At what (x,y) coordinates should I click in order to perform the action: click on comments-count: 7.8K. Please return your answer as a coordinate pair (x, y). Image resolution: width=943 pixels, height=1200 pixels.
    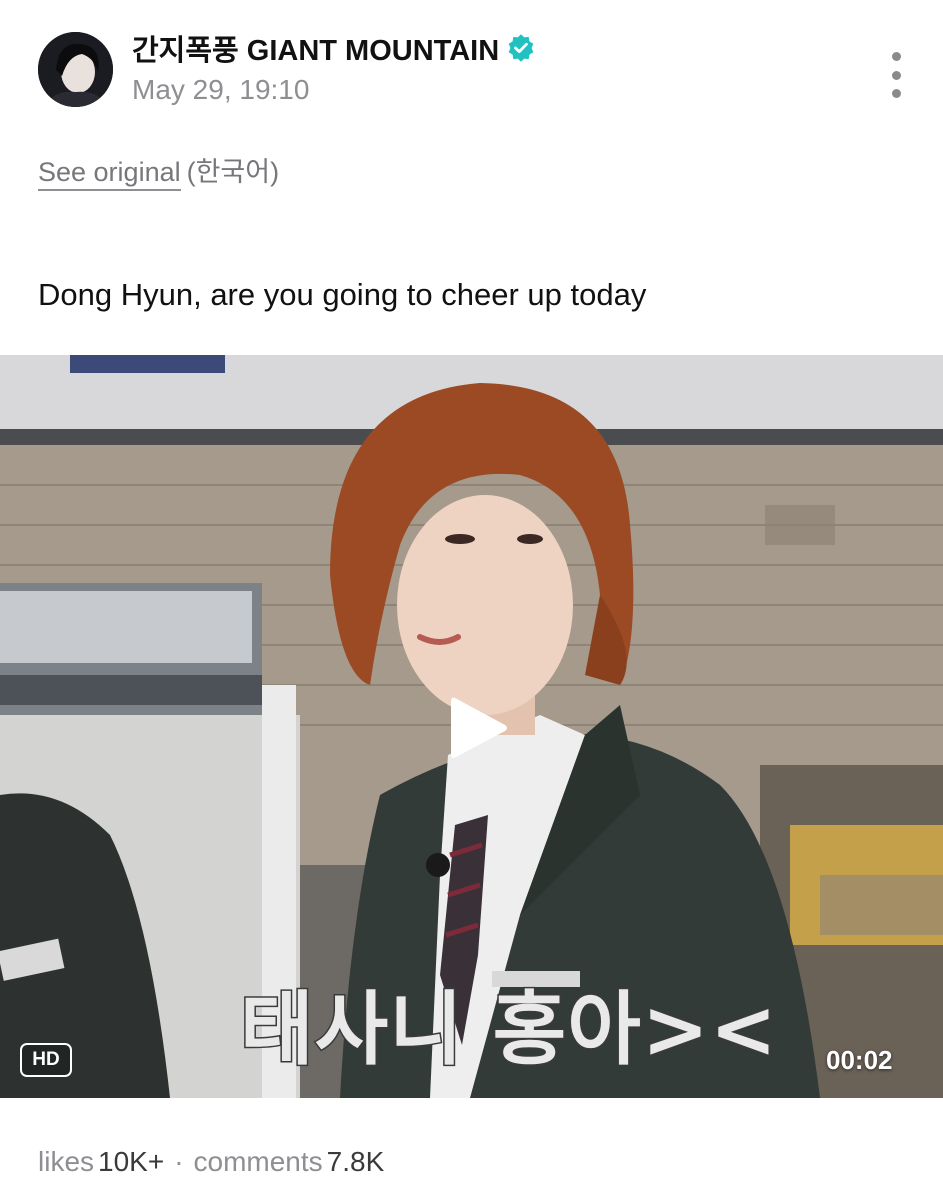
    Looking at the image, I should click on (356, 1161).